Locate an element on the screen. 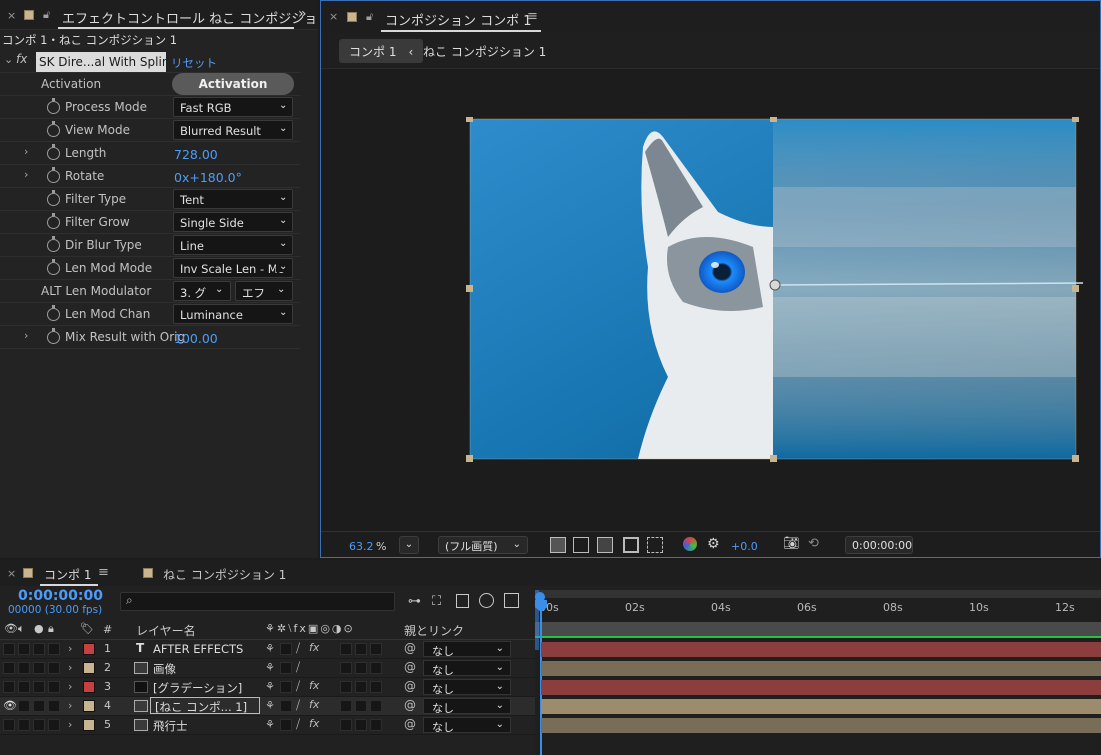  layer-name: [グラデーション] is located at coordinates (197, 688).